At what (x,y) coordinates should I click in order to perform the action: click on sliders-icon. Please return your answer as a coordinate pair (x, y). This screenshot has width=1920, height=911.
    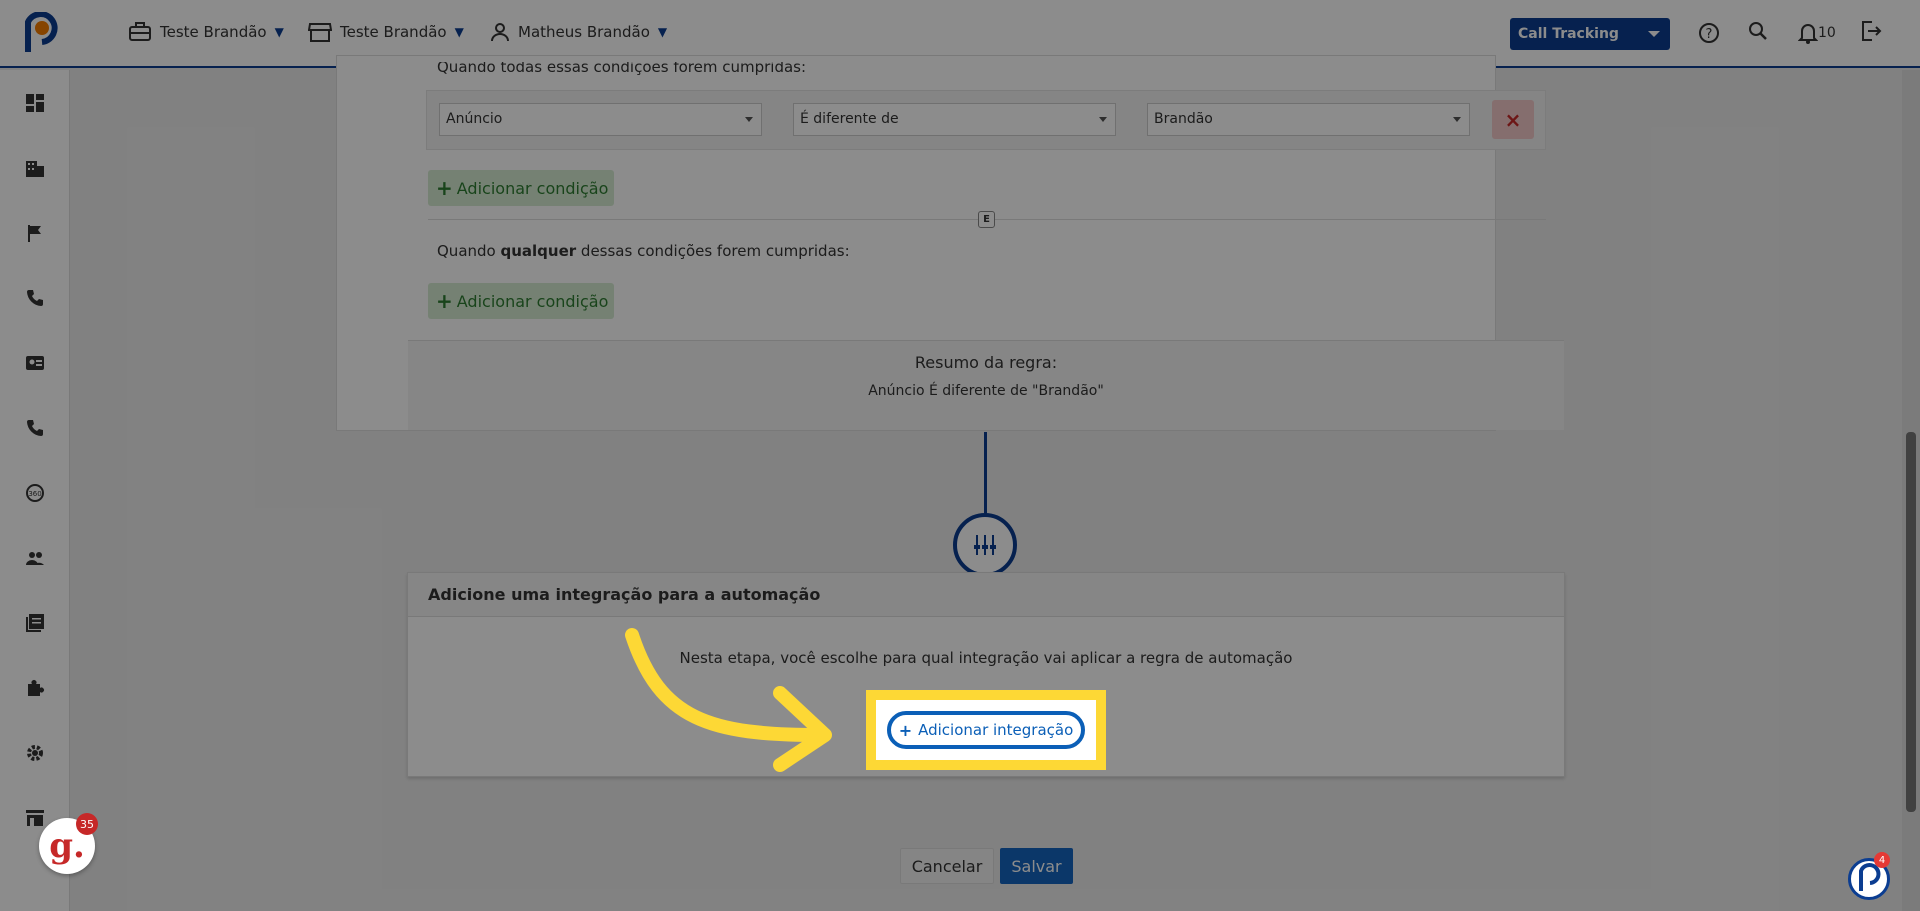
    Looking at the image, I should click on (985, 545).